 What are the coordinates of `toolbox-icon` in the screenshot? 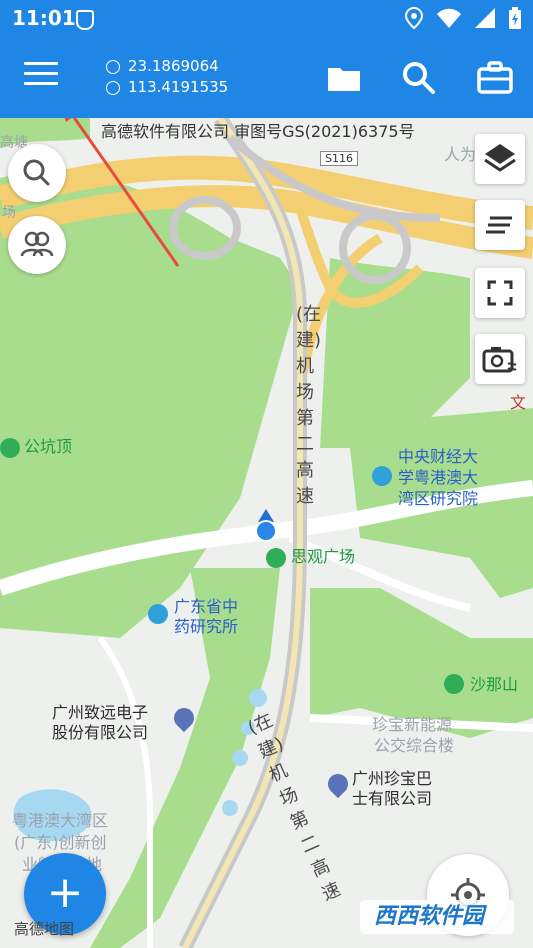 It's located at (495, 78).